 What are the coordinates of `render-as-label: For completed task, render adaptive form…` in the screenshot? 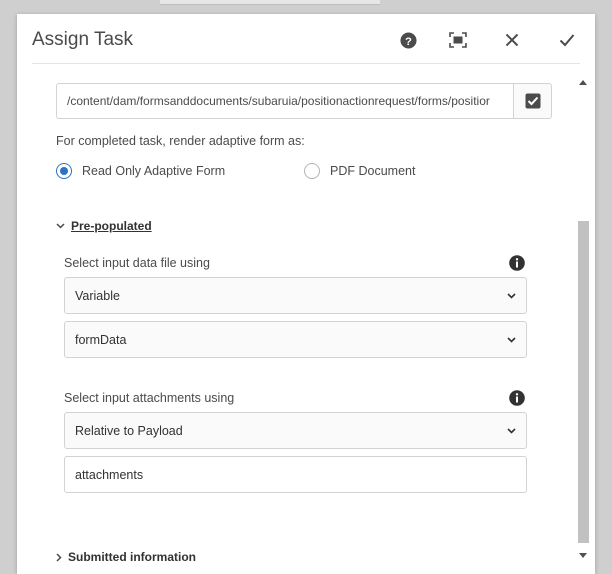 It's located at (180, 141).